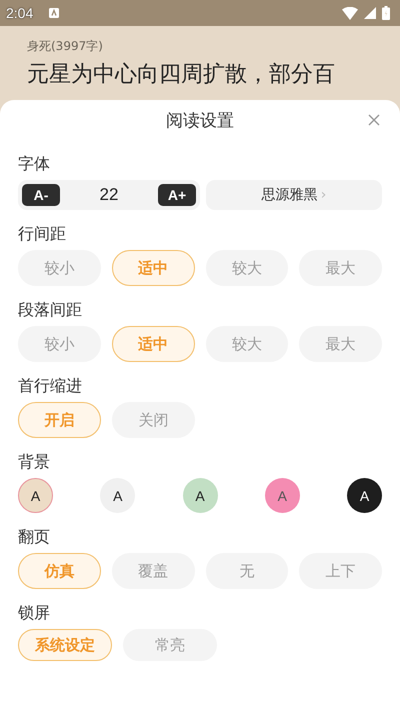 The height and width of the screenshot is (711, 400). Describe the element at coordinates (42, 234) in the screenshot. I see `section-label: 行间距` at that location.